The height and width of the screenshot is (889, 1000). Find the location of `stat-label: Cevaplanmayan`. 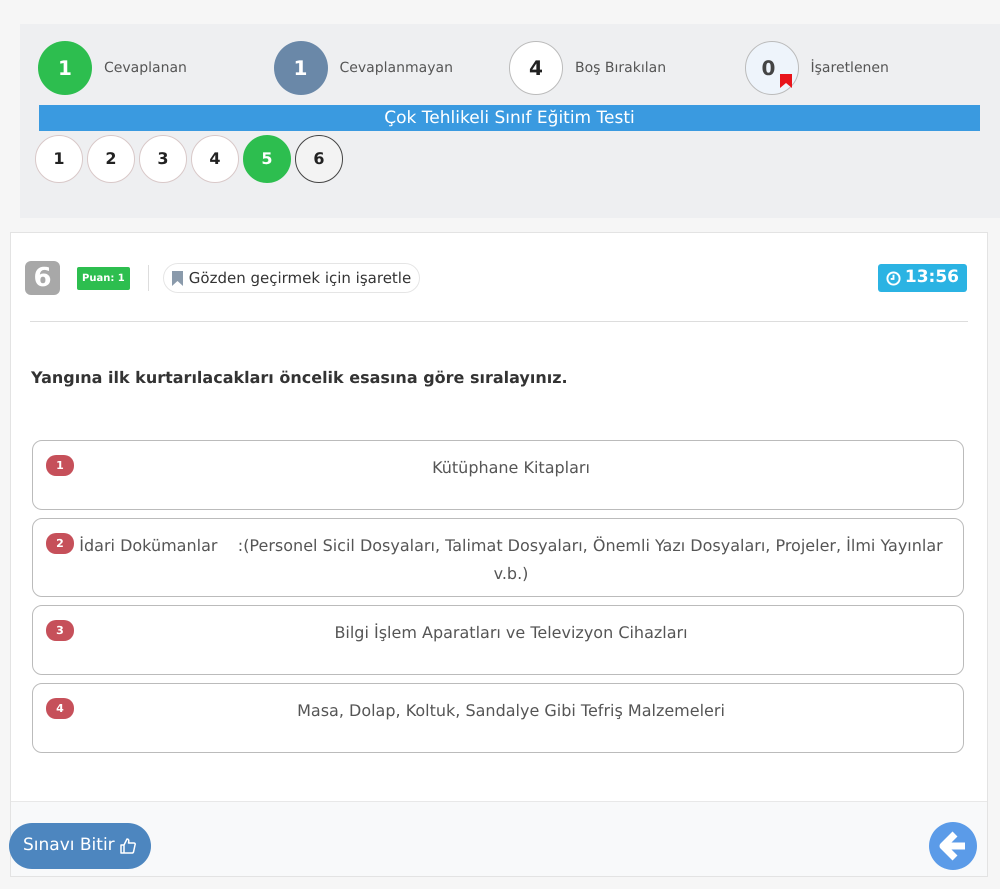

stat-label: Cevaplanmayan is located at coordinates (396, 68).